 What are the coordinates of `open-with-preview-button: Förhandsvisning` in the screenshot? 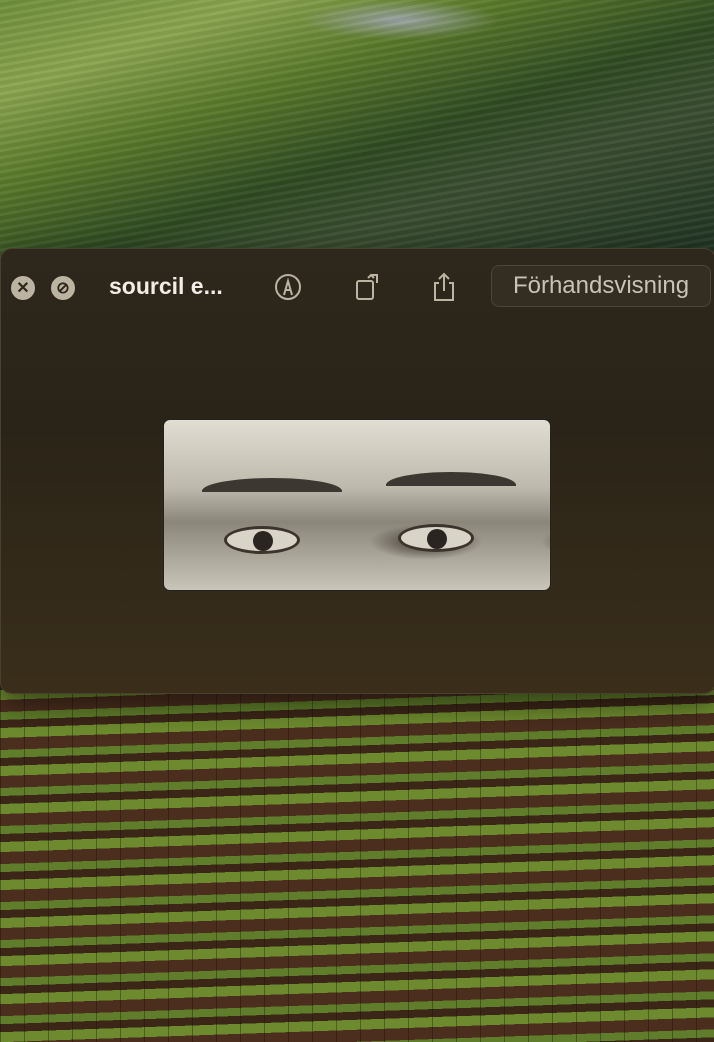 It's located at (601, 286).